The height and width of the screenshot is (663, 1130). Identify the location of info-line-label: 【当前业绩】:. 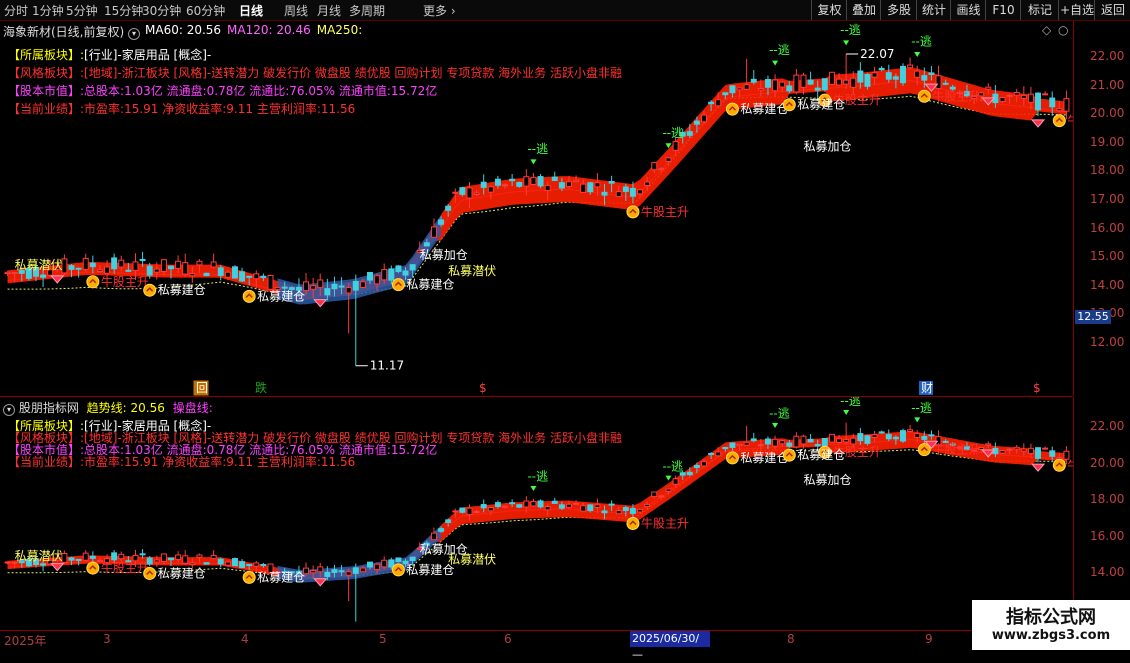
(46, 109).